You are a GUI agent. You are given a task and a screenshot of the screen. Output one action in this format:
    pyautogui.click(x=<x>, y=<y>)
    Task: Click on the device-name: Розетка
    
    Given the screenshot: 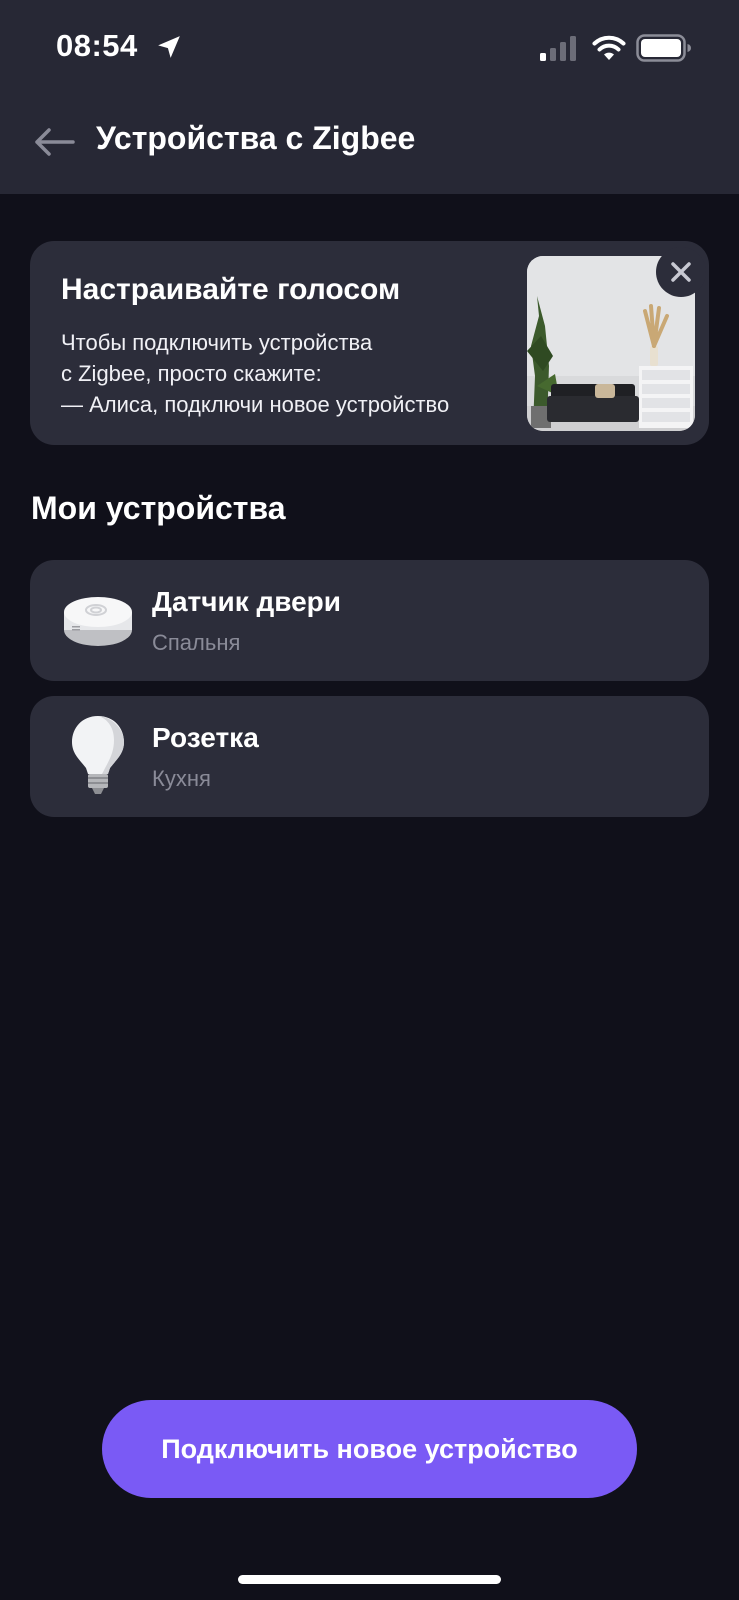 What is the action you would take?
    pyautogui.click(x=205, y=737)
    